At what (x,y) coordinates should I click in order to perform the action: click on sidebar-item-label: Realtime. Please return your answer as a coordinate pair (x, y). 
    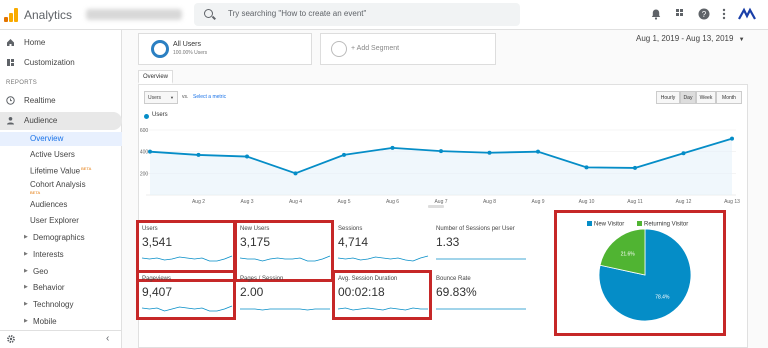
    Looking at the image, I should click on (40, 100).